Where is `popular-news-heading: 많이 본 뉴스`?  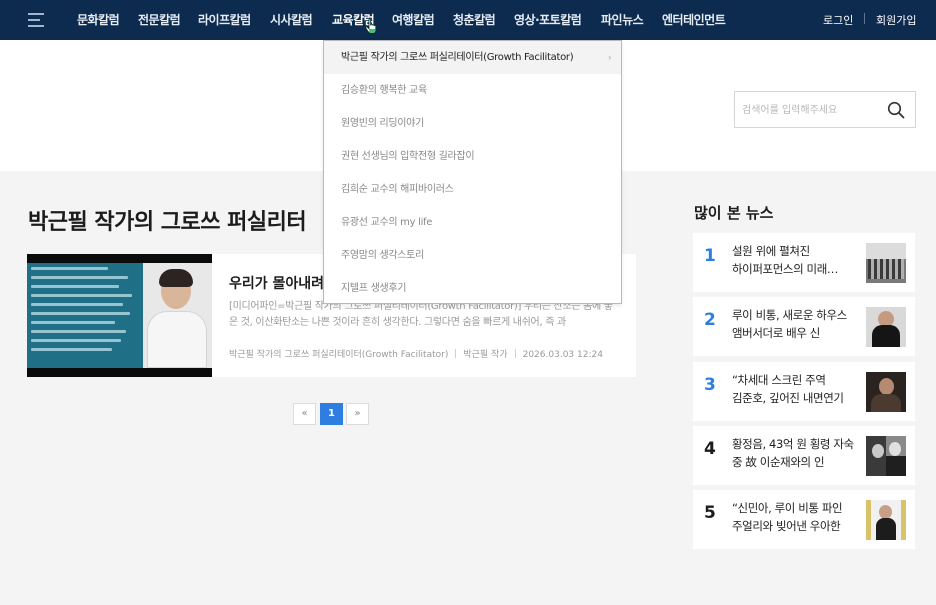
popular-news-heading: 많이 본 뉴스 is located at coordinates (734, 213).